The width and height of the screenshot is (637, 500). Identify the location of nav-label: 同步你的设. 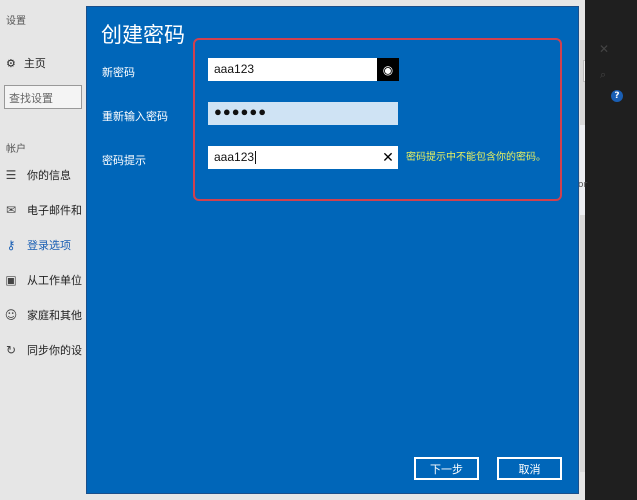
(54, 350).